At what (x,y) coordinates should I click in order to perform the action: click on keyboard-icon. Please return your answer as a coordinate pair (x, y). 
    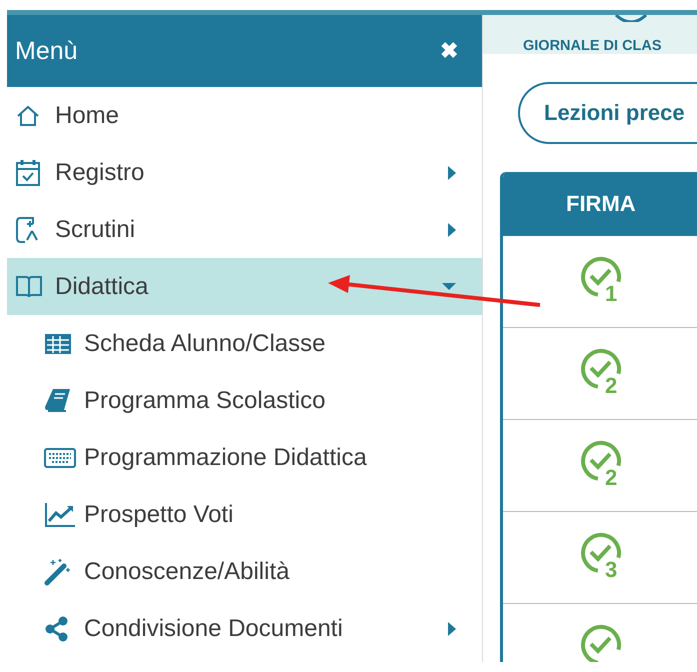
    Looking at the image, I should click on (60, 458).